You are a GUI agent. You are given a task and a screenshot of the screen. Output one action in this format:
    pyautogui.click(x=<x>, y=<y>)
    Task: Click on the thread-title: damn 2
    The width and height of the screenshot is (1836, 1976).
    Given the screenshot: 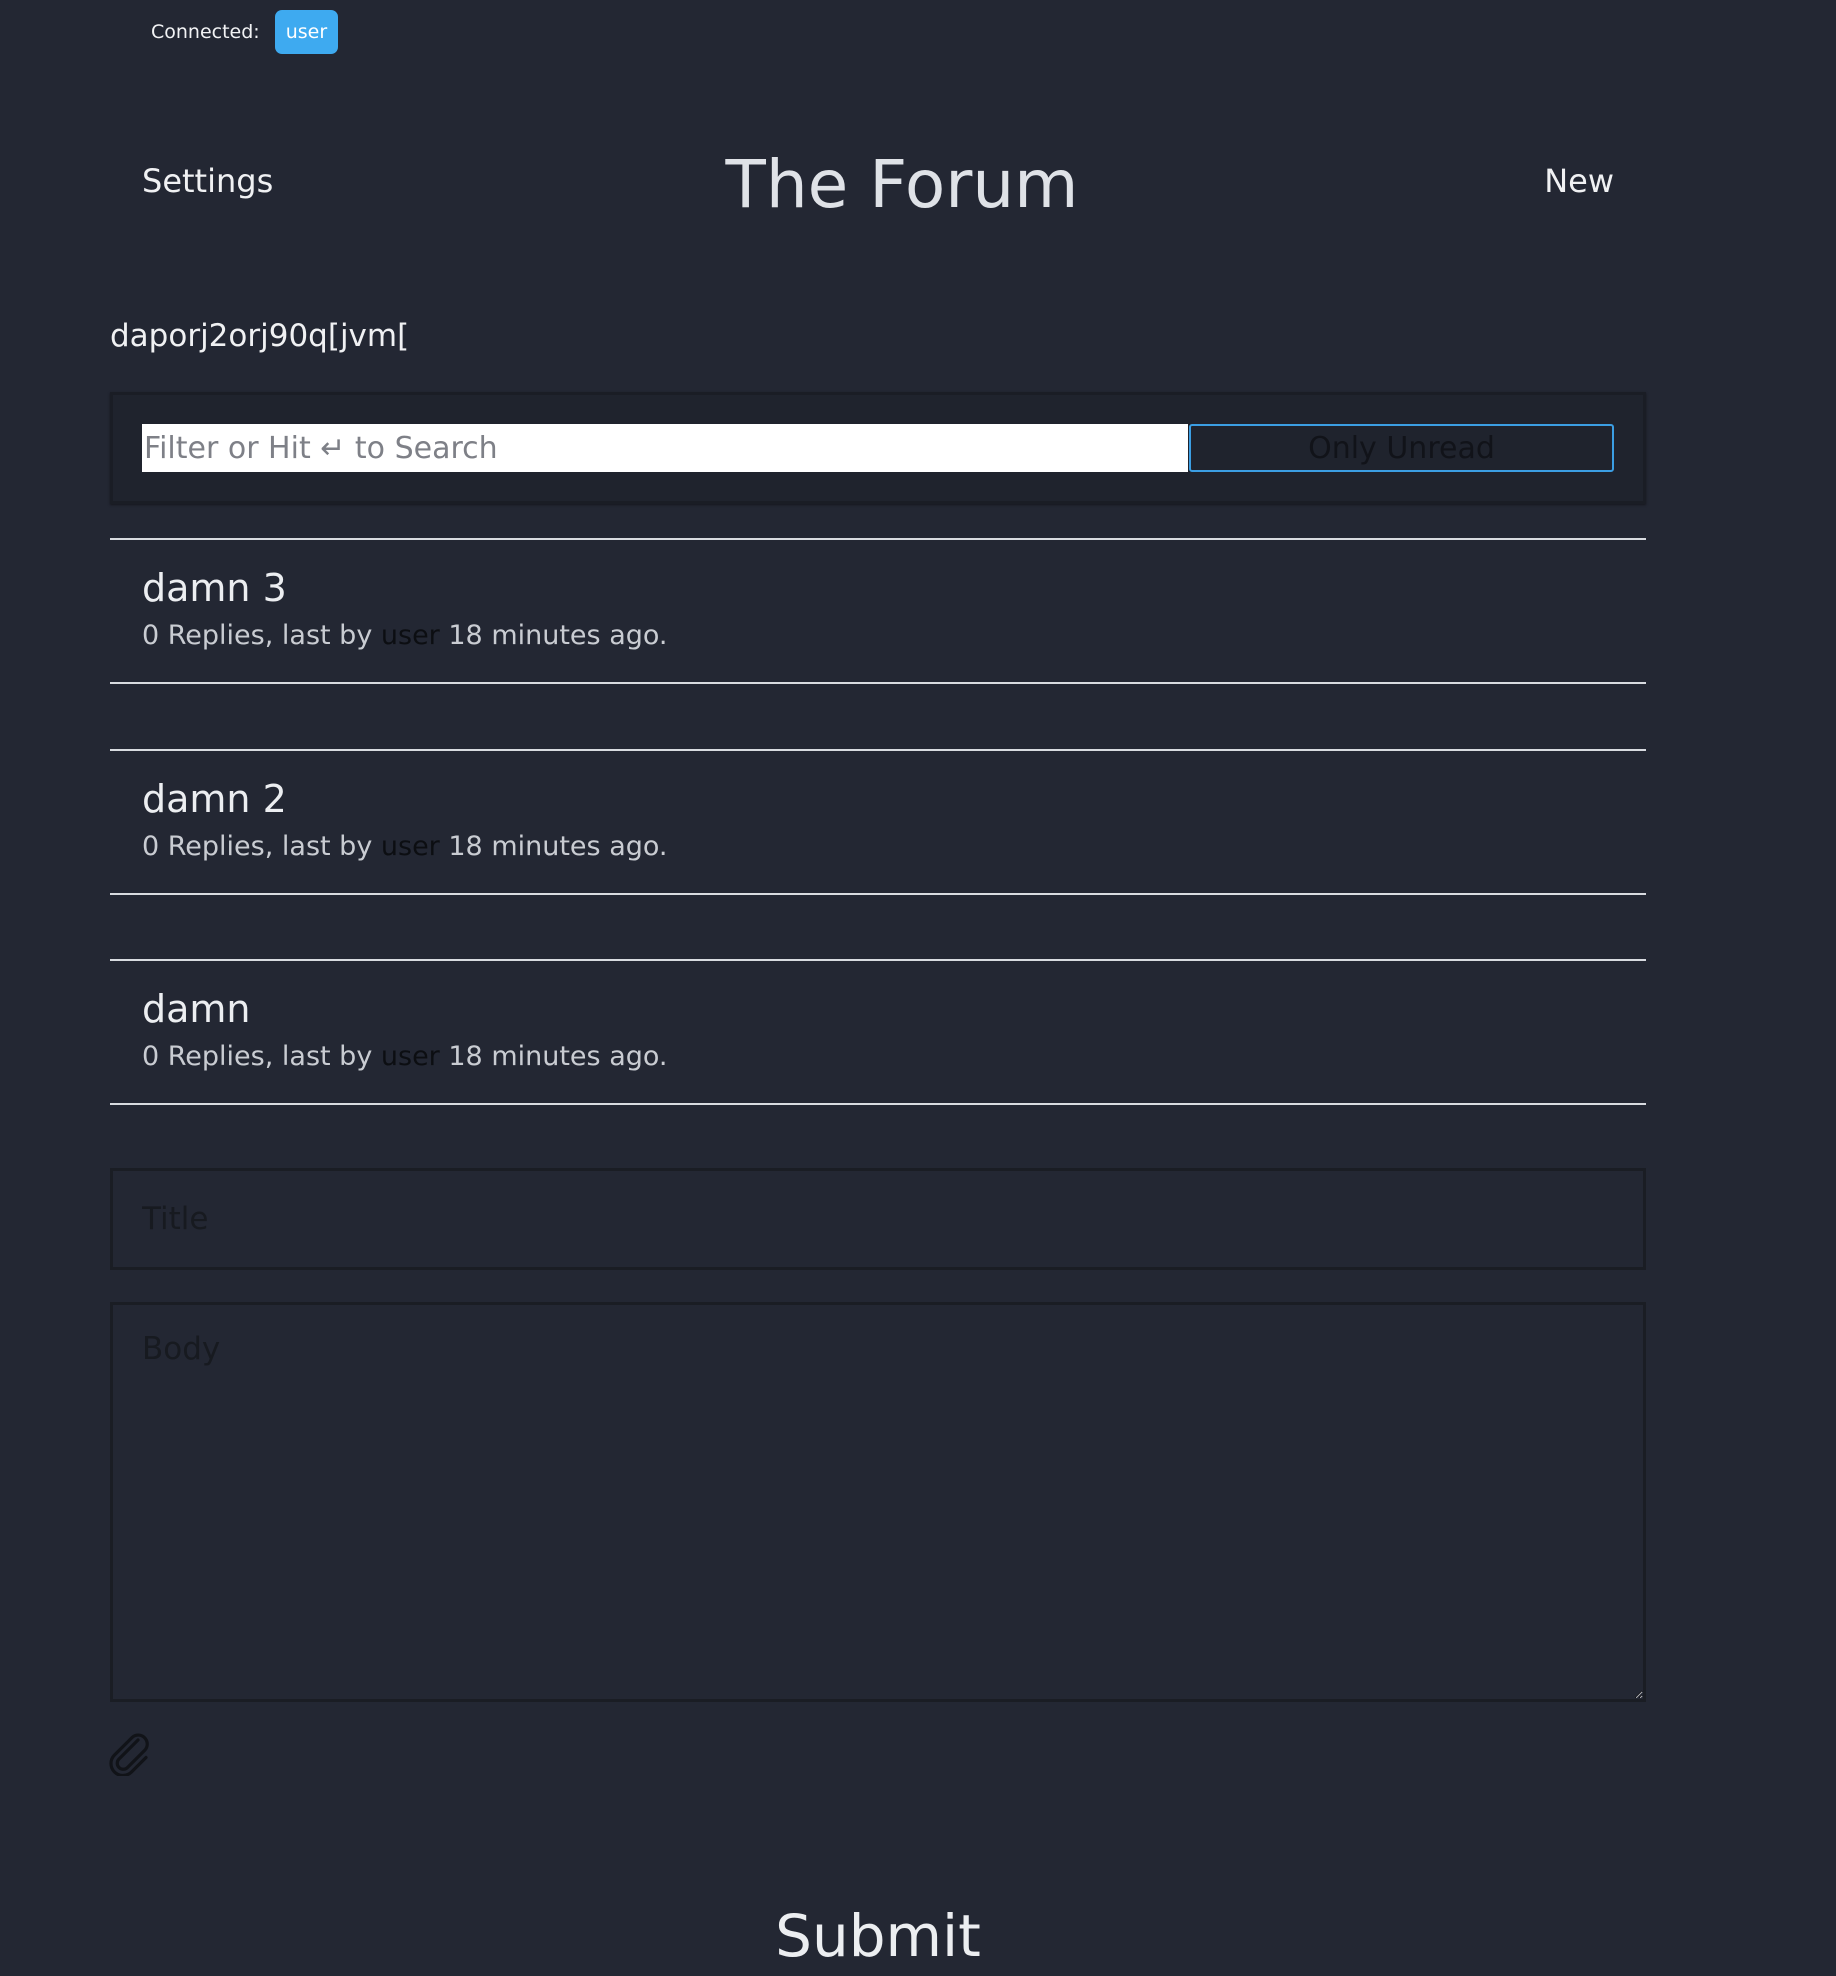 What is the action you would take?
    pyautogui.click(x=214, y=799)
    